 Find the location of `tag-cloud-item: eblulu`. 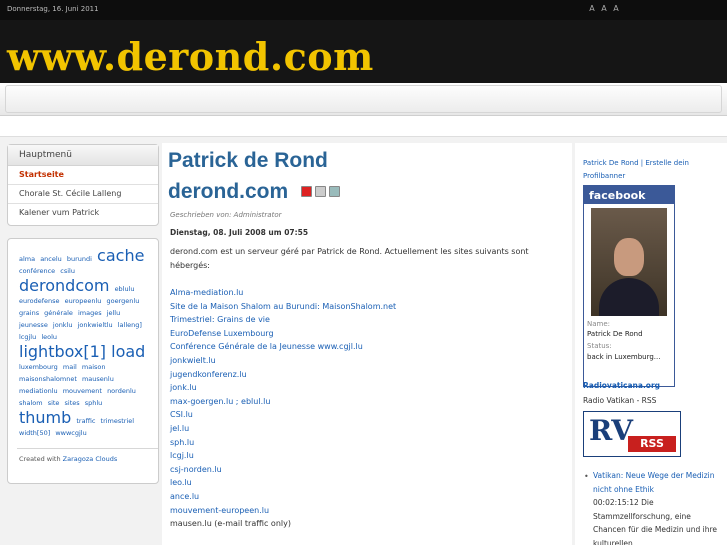

tag-cloud-item: eblulu is located at coordinates (125, 289).